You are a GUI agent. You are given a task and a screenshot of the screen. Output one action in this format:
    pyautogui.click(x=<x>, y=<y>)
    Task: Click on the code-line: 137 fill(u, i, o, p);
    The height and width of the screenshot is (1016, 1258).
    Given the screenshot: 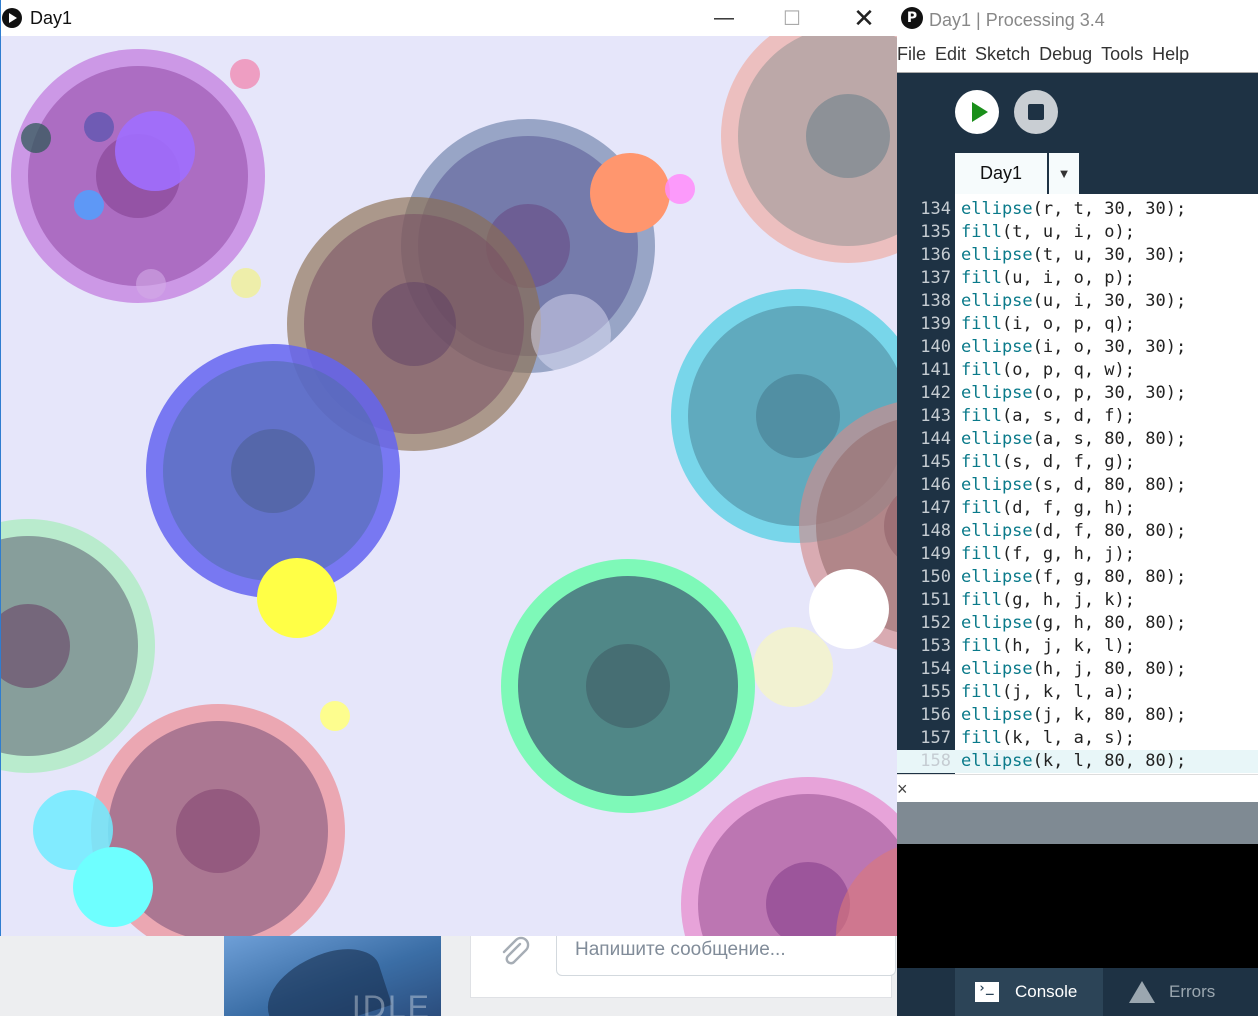 What is the action you would take?
    pyautogui.click(x=1077, y=278)
    